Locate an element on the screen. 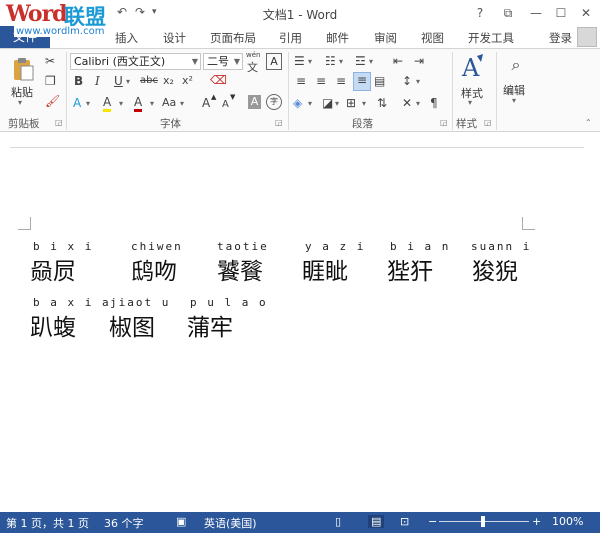 This screenshot has height=533, width=600. justify-icon: ≡ is located at coordinates (362, 81).